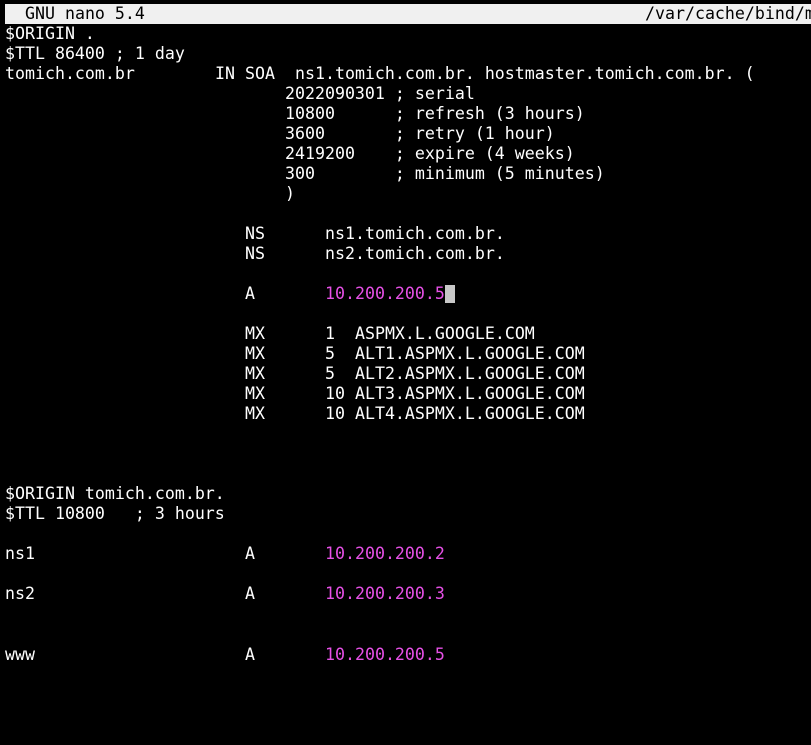 The height and width of the screenshot is (745, 811). I want to click on host-record-row: www A 10.200.200.5, so click(408, 655).